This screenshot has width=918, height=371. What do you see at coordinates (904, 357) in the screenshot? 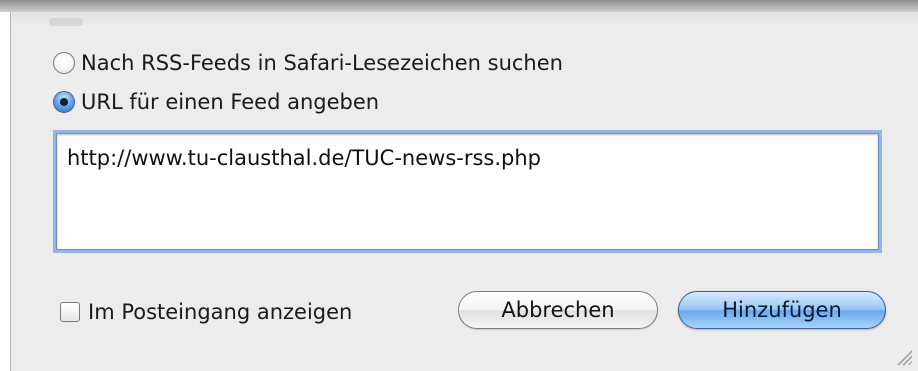
I see `resize-grip-icon` at bounding box center [904, 357].